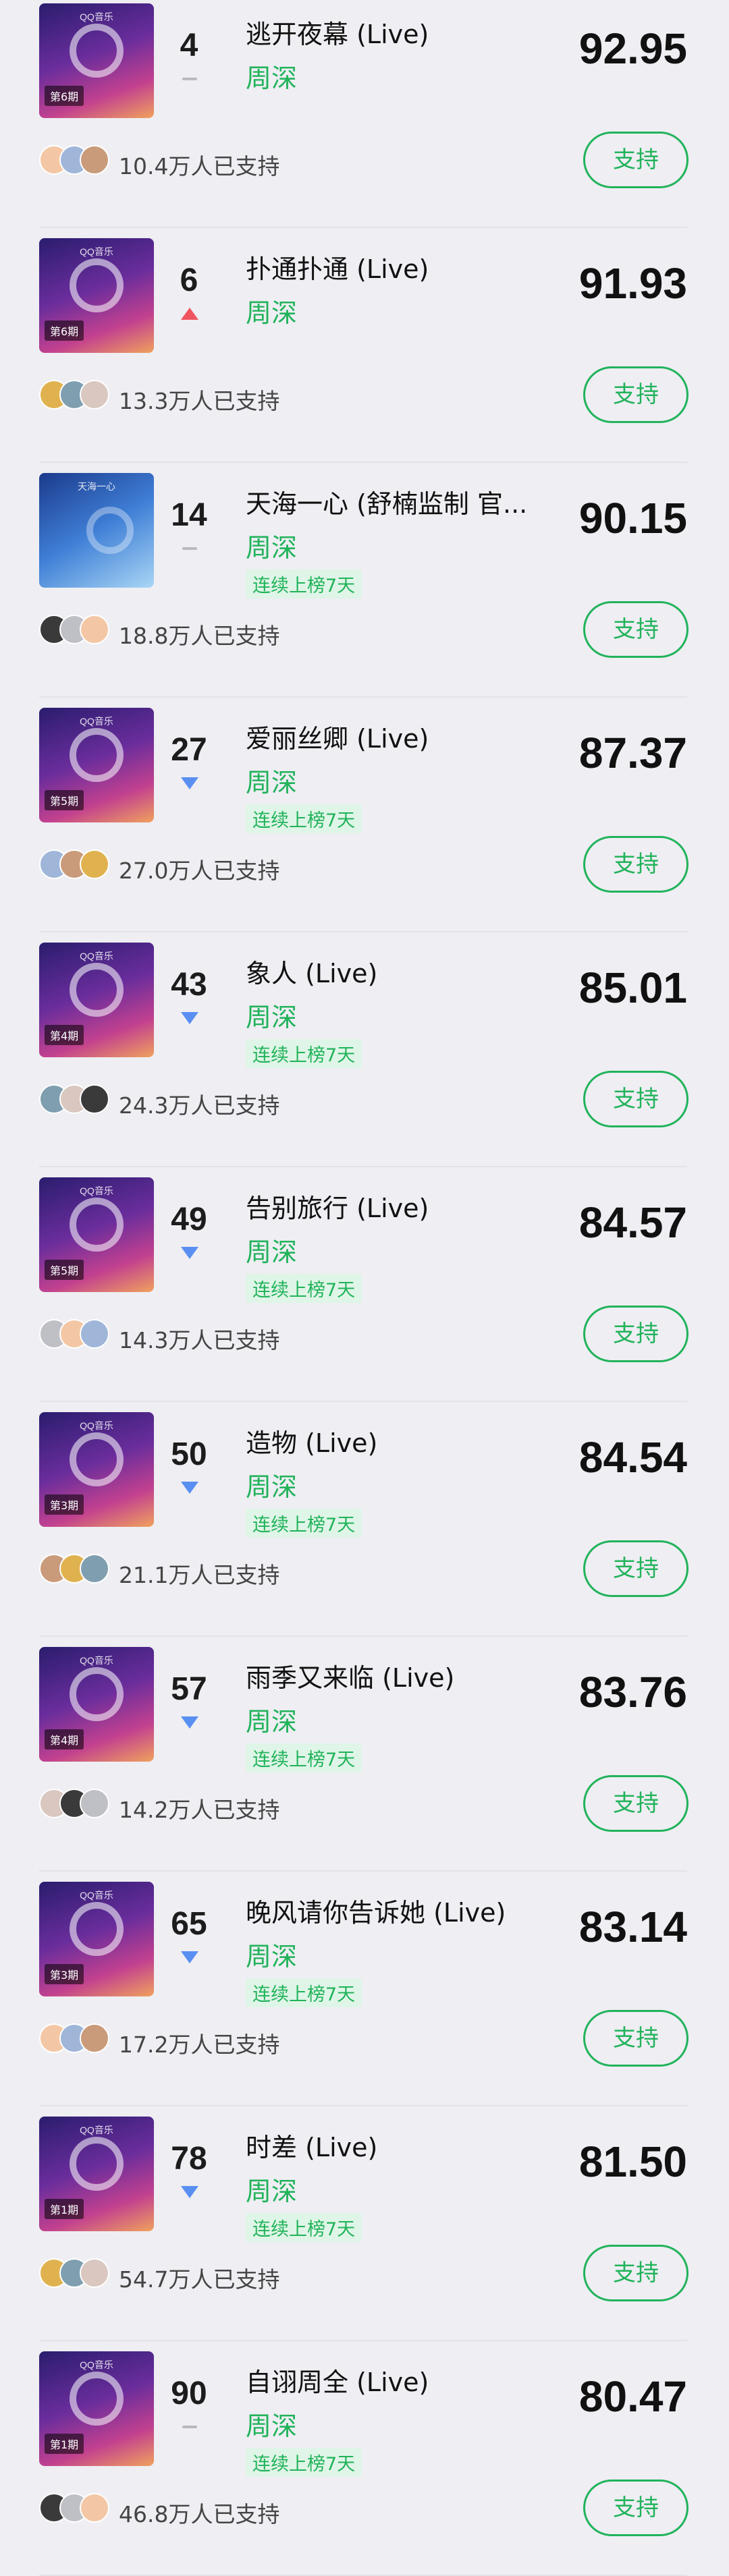  Describe the element at coordinates (189, 750) in the screenshot. I see `rank-number: 27` at that location.